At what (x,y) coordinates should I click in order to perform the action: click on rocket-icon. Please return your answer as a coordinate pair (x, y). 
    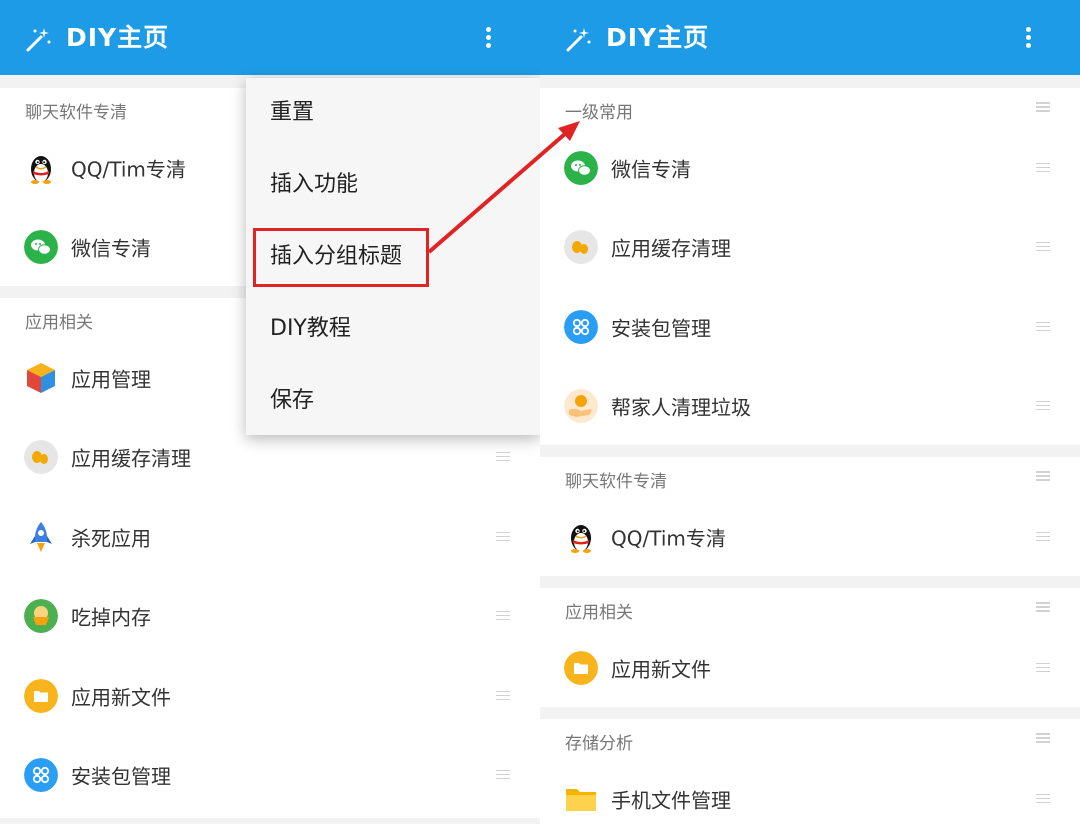
    Looking at the image, I should click on (41, 536).